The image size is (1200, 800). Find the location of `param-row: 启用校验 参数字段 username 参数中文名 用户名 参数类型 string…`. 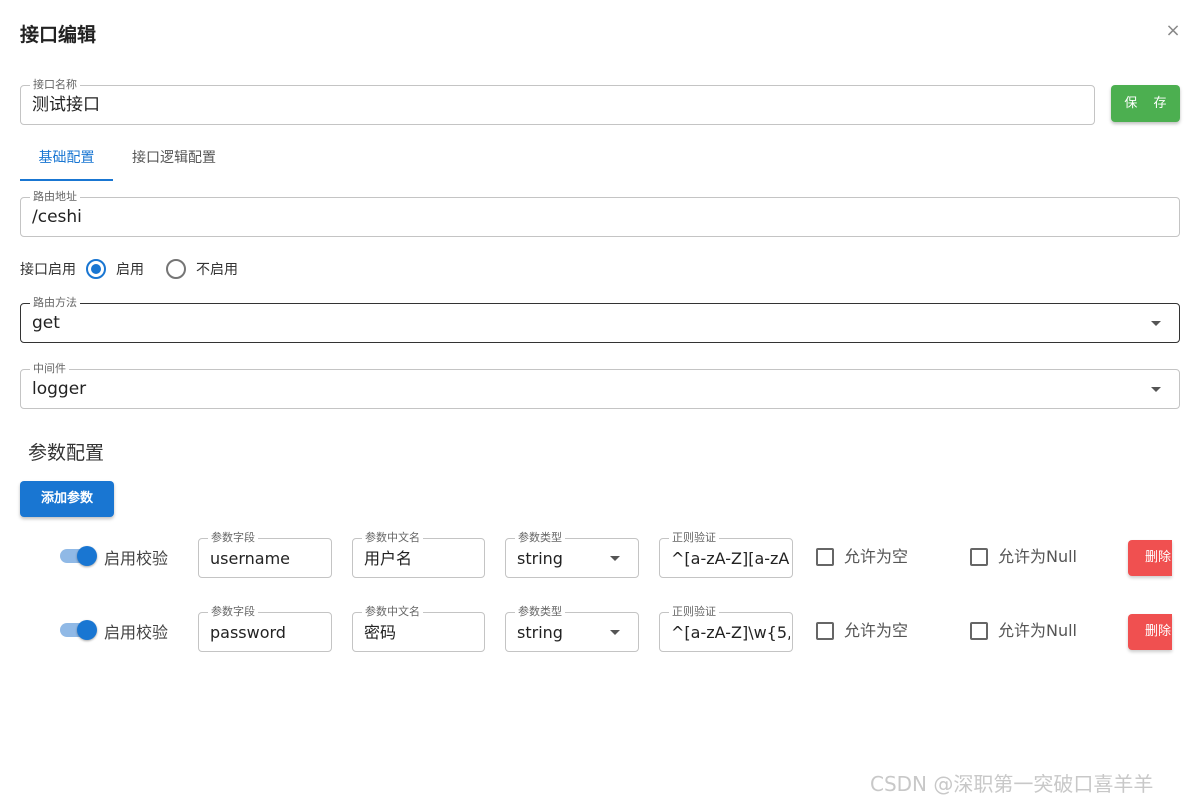

param-row: 启用校验 参数字段 username 参数中文名 用户名 参数类型 string… is located at coordinates (600, 554).